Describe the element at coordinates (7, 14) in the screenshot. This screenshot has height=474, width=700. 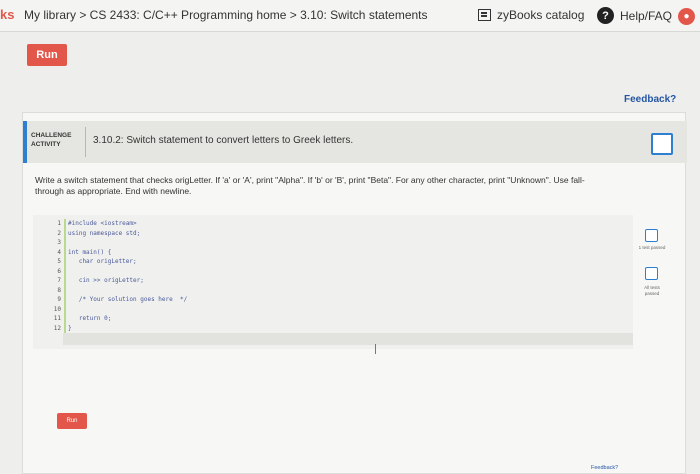
I see `brand-logo: ks` at that location.